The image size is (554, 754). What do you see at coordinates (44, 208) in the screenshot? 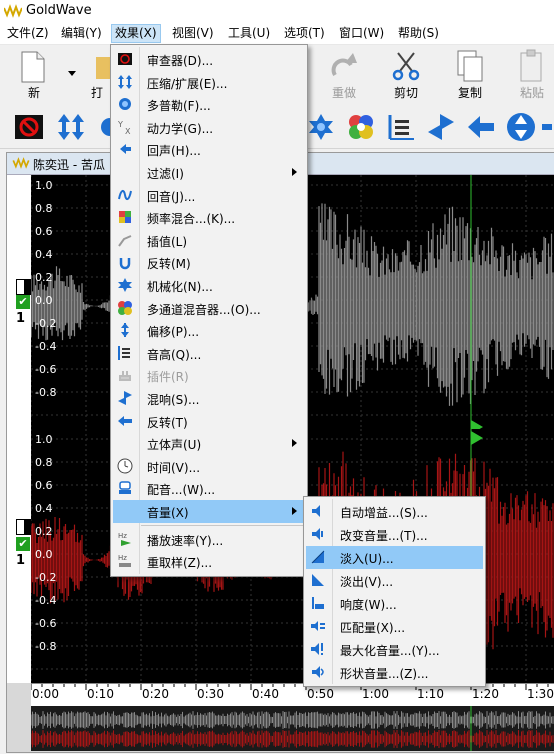
I see `y-axis-label: 0.8` at bounding box center [44, 208].